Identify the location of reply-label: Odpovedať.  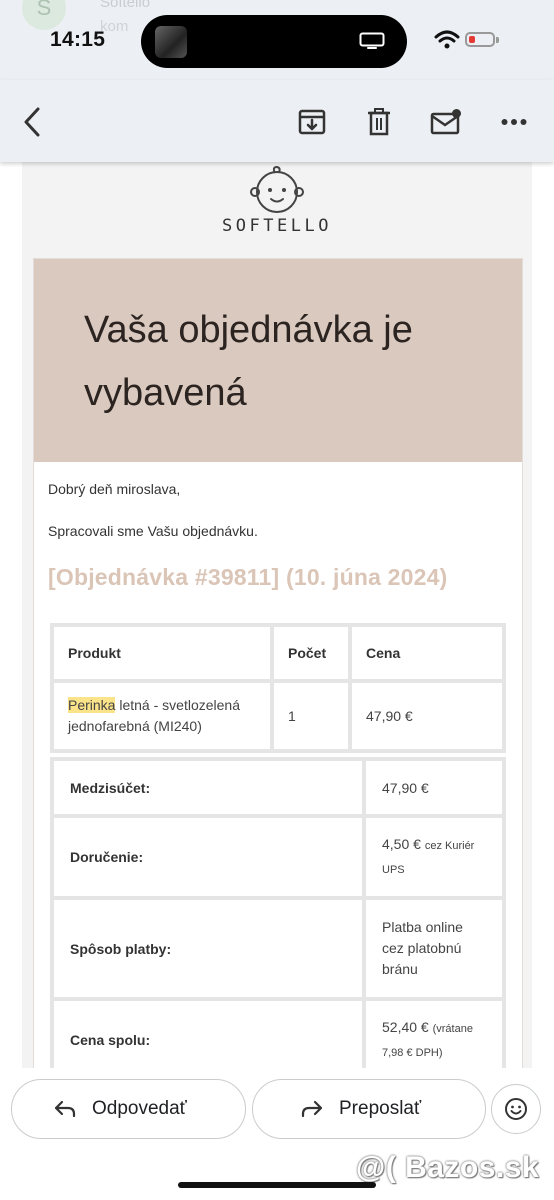
(139, 1108).